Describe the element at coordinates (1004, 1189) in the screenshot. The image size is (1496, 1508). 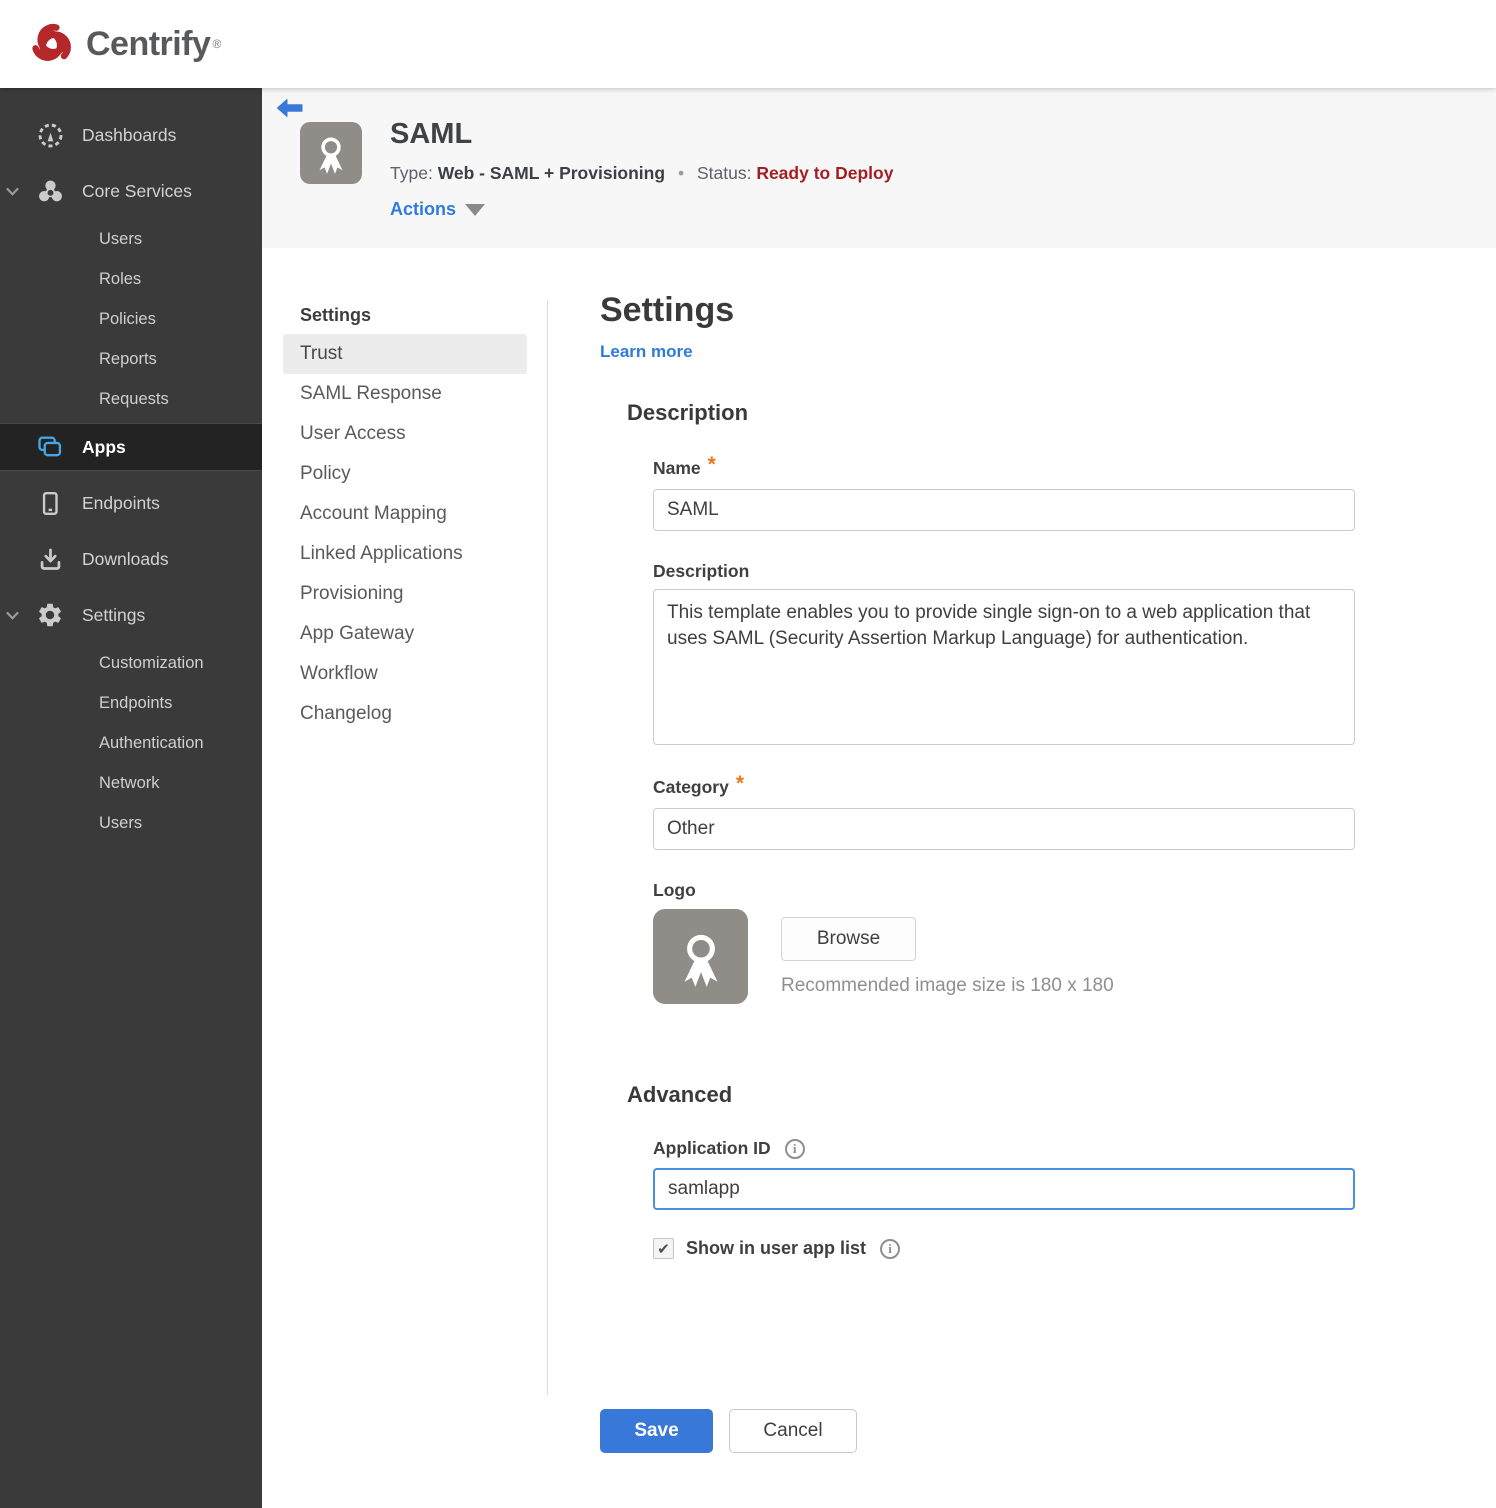
I see `application-id-field` at that location.